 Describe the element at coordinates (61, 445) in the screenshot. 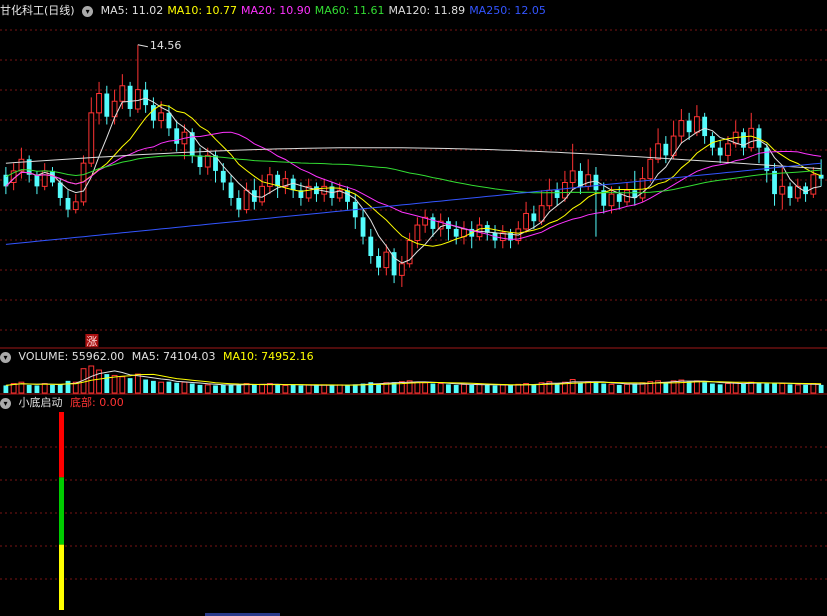

I see `indicator-bar-red` at that location.